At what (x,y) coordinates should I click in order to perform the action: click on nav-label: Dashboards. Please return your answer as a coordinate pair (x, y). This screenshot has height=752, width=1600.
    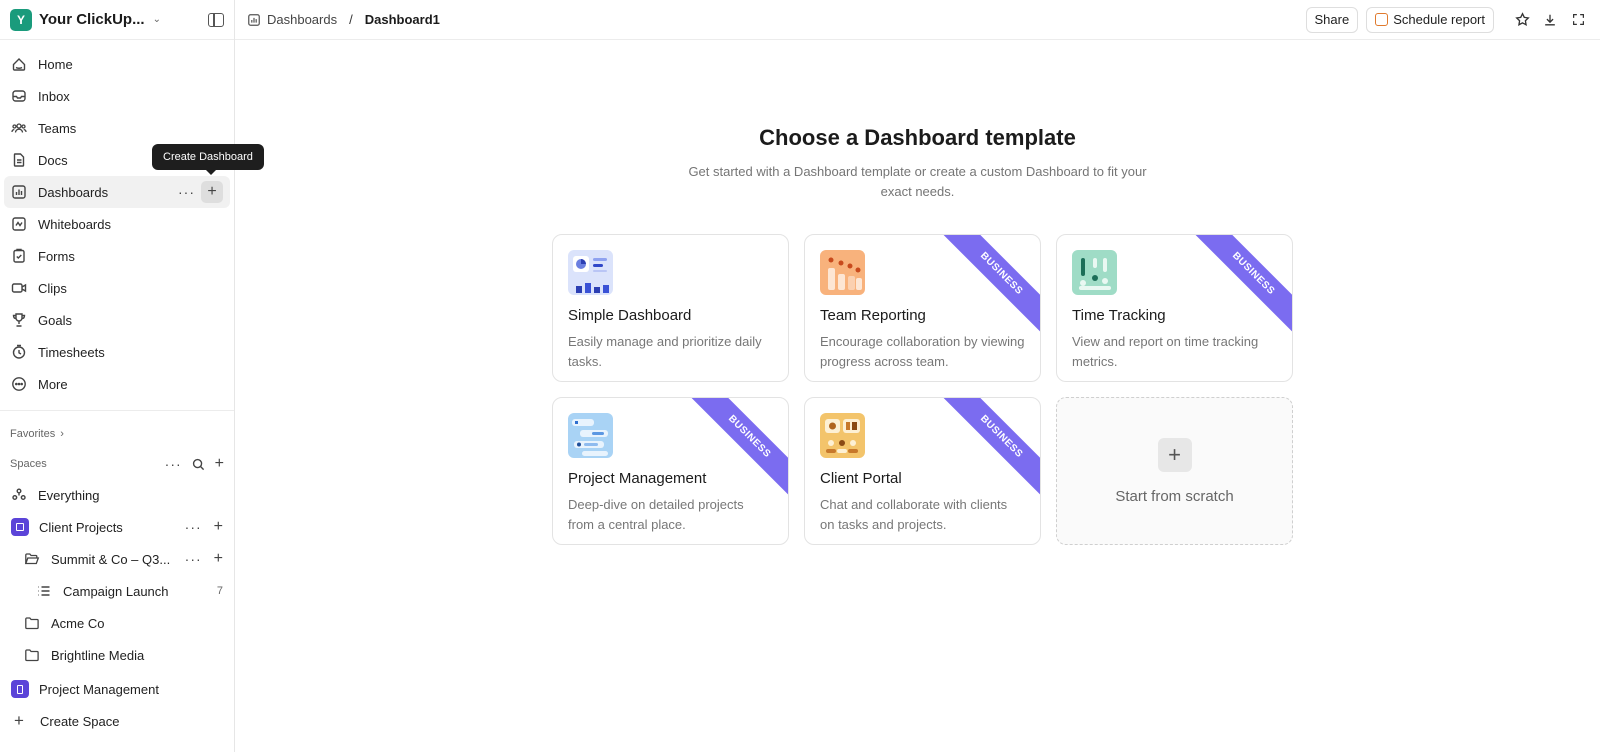
    Looking at the image, I should click on (73, 192).